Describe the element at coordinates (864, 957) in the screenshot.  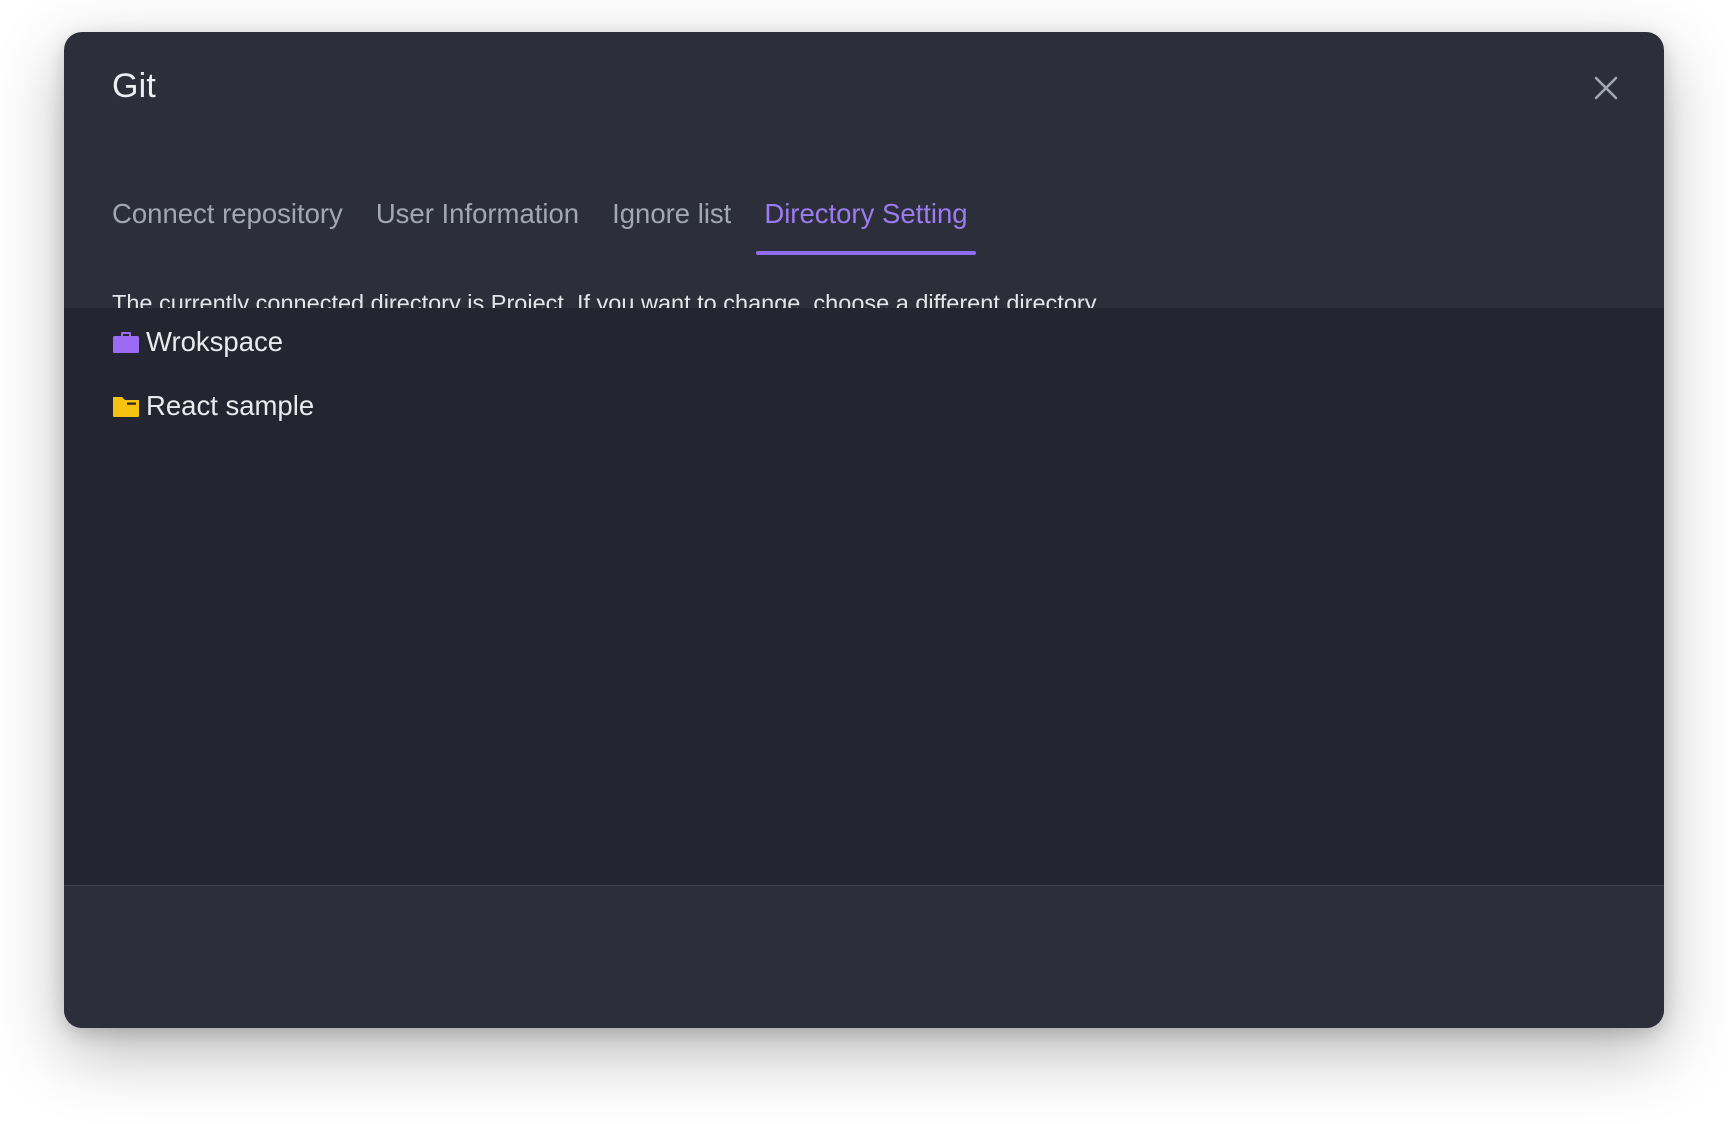
I see `dialog-footer` at that location.